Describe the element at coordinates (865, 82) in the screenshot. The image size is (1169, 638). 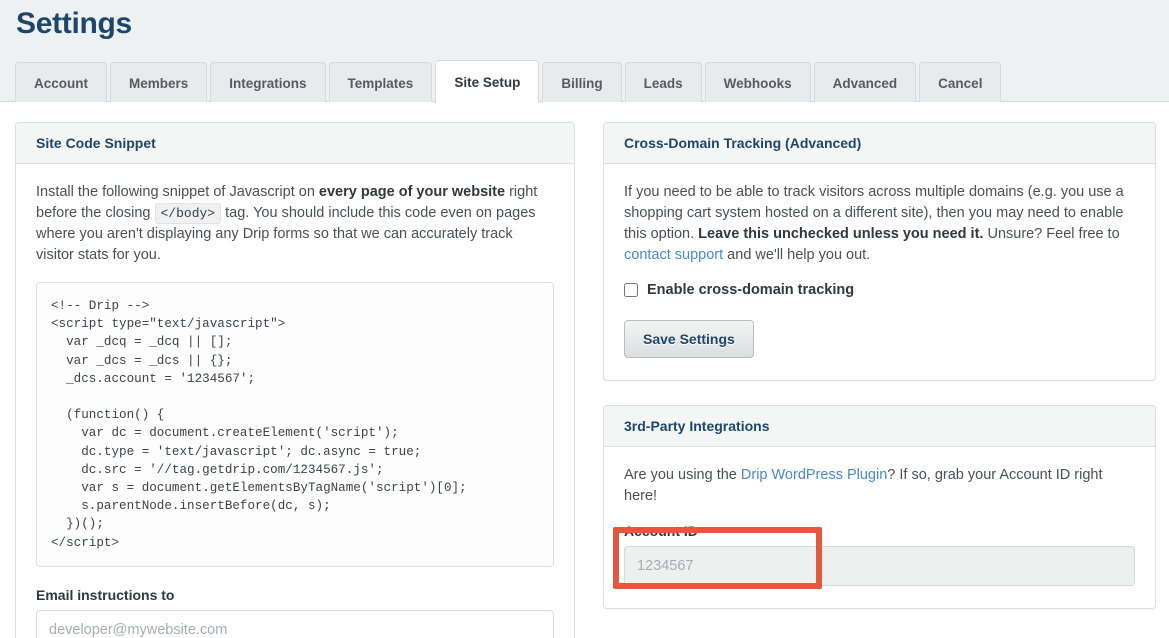
I see `tab-advanced: Advanced` at that location.